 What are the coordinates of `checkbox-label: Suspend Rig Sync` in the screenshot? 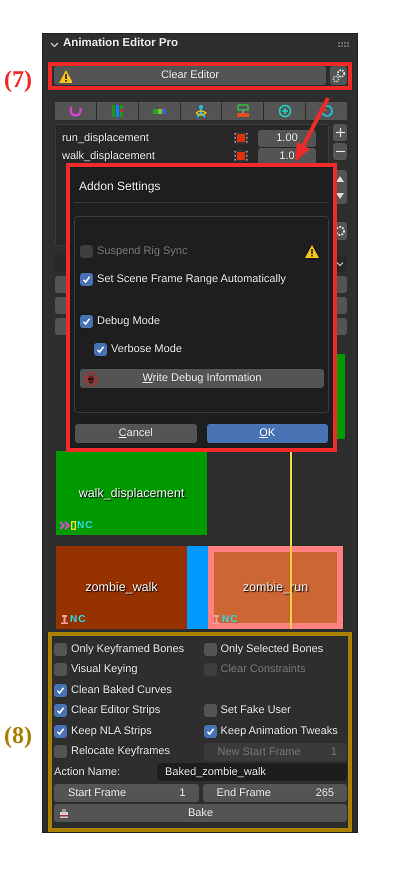 It's located at (142, 251).